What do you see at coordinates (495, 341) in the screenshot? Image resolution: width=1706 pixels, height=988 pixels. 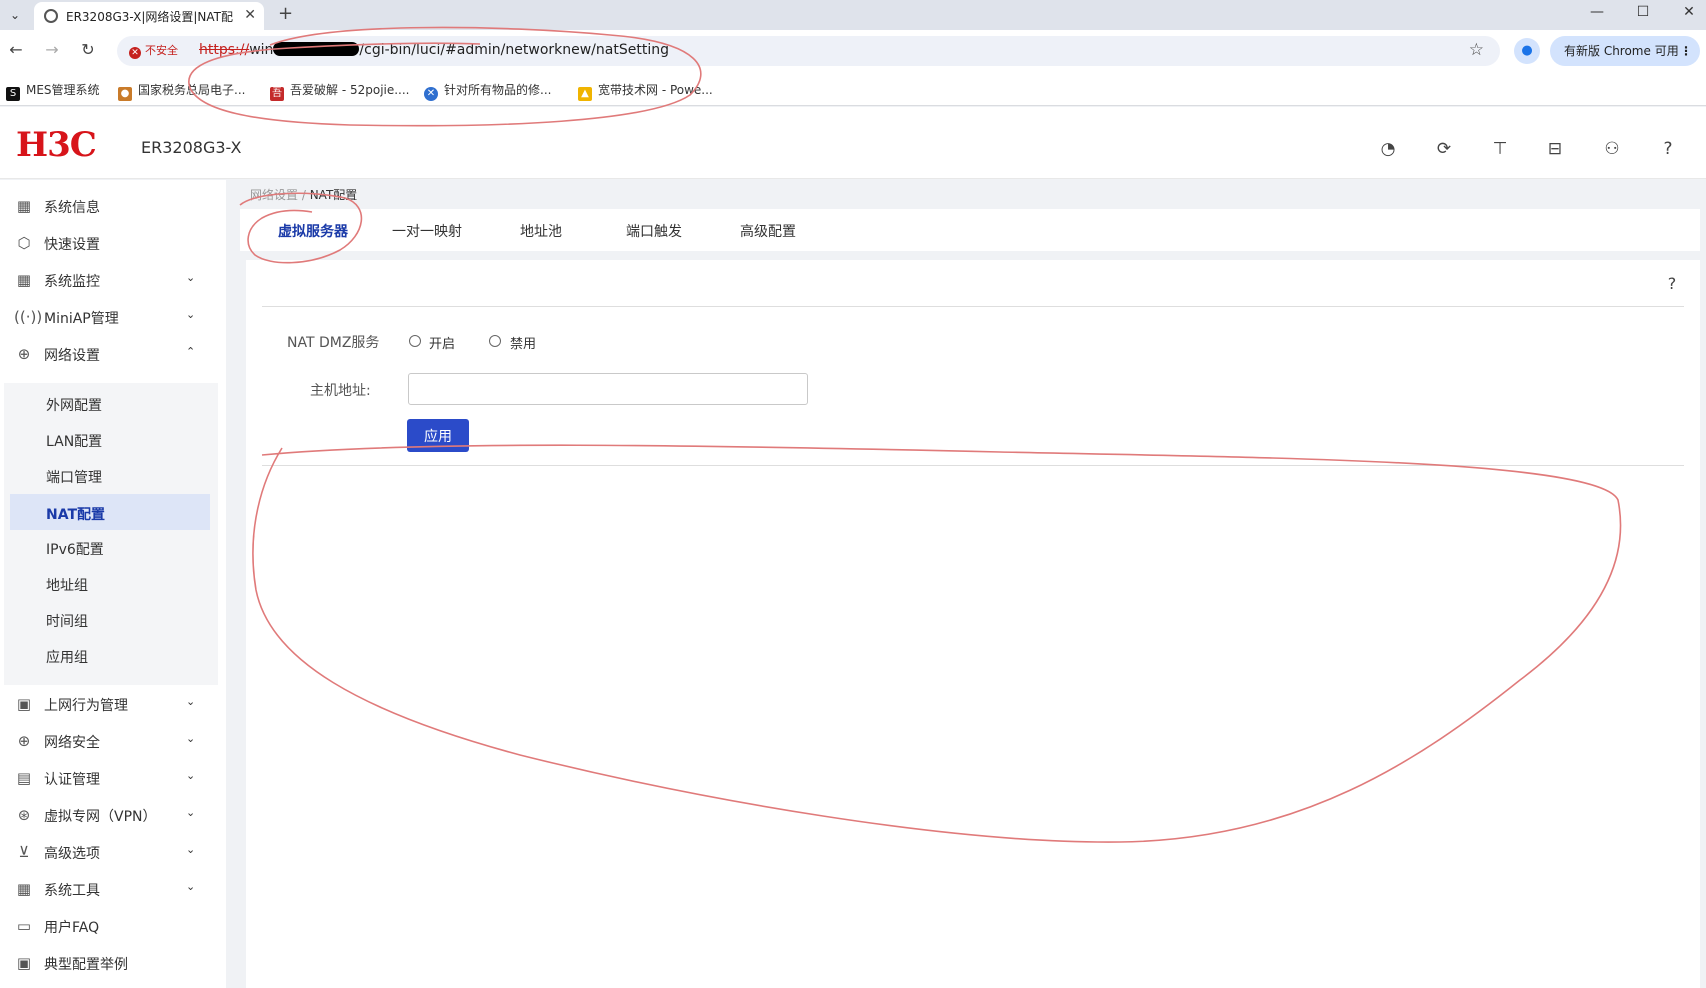 I see `disable-radio` at bounding box center [495, 341].